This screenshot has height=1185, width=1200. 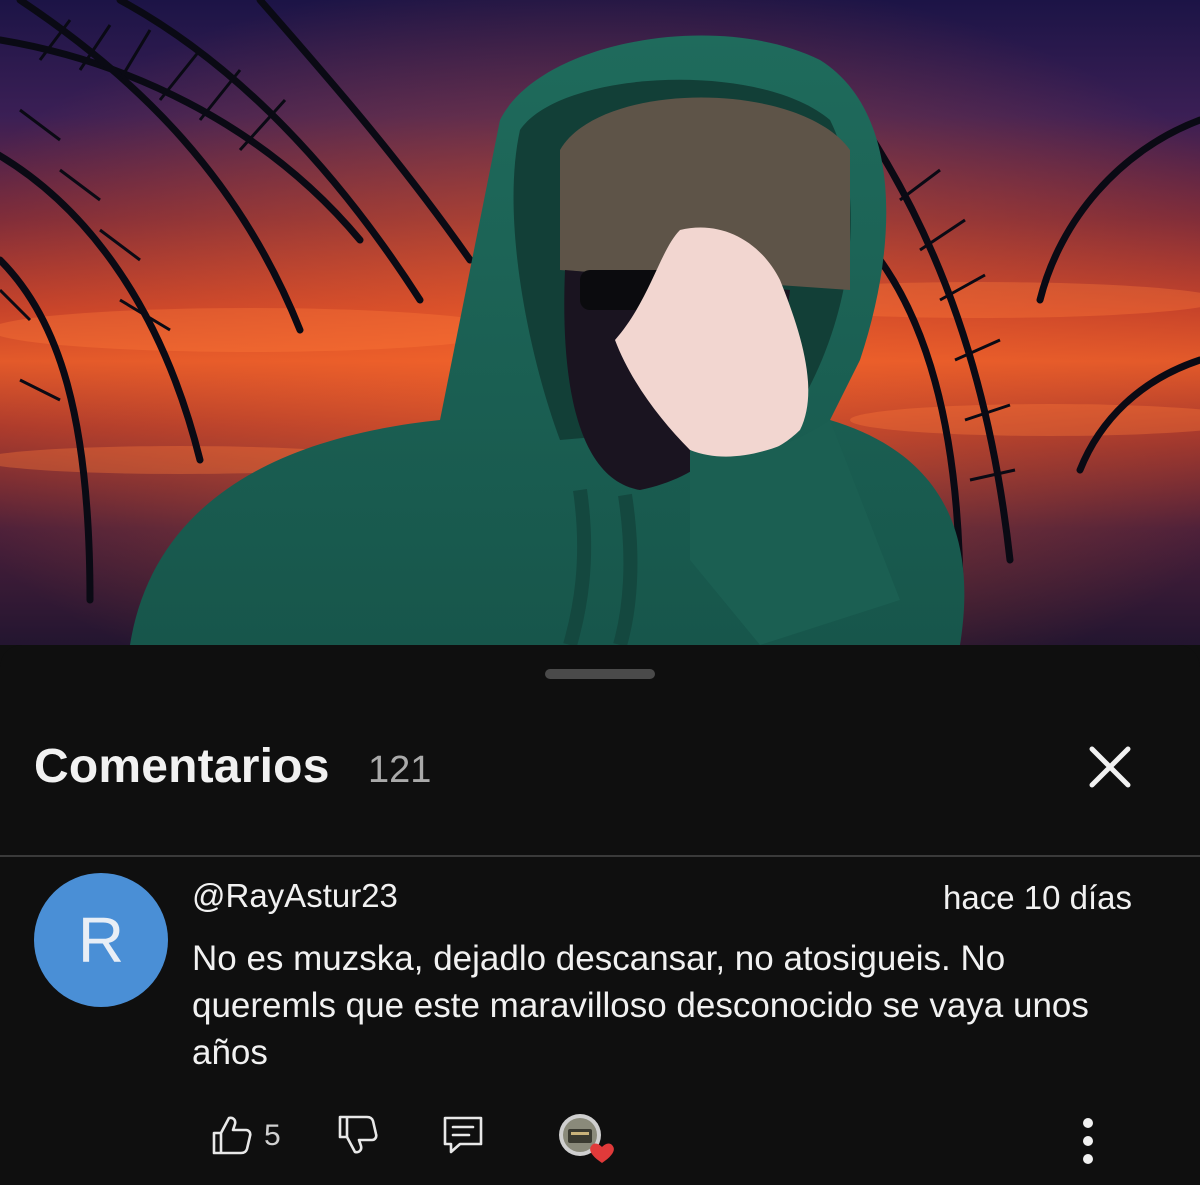 I want to click on comment-author: @RayAstur23, so click(x=295, y=896).